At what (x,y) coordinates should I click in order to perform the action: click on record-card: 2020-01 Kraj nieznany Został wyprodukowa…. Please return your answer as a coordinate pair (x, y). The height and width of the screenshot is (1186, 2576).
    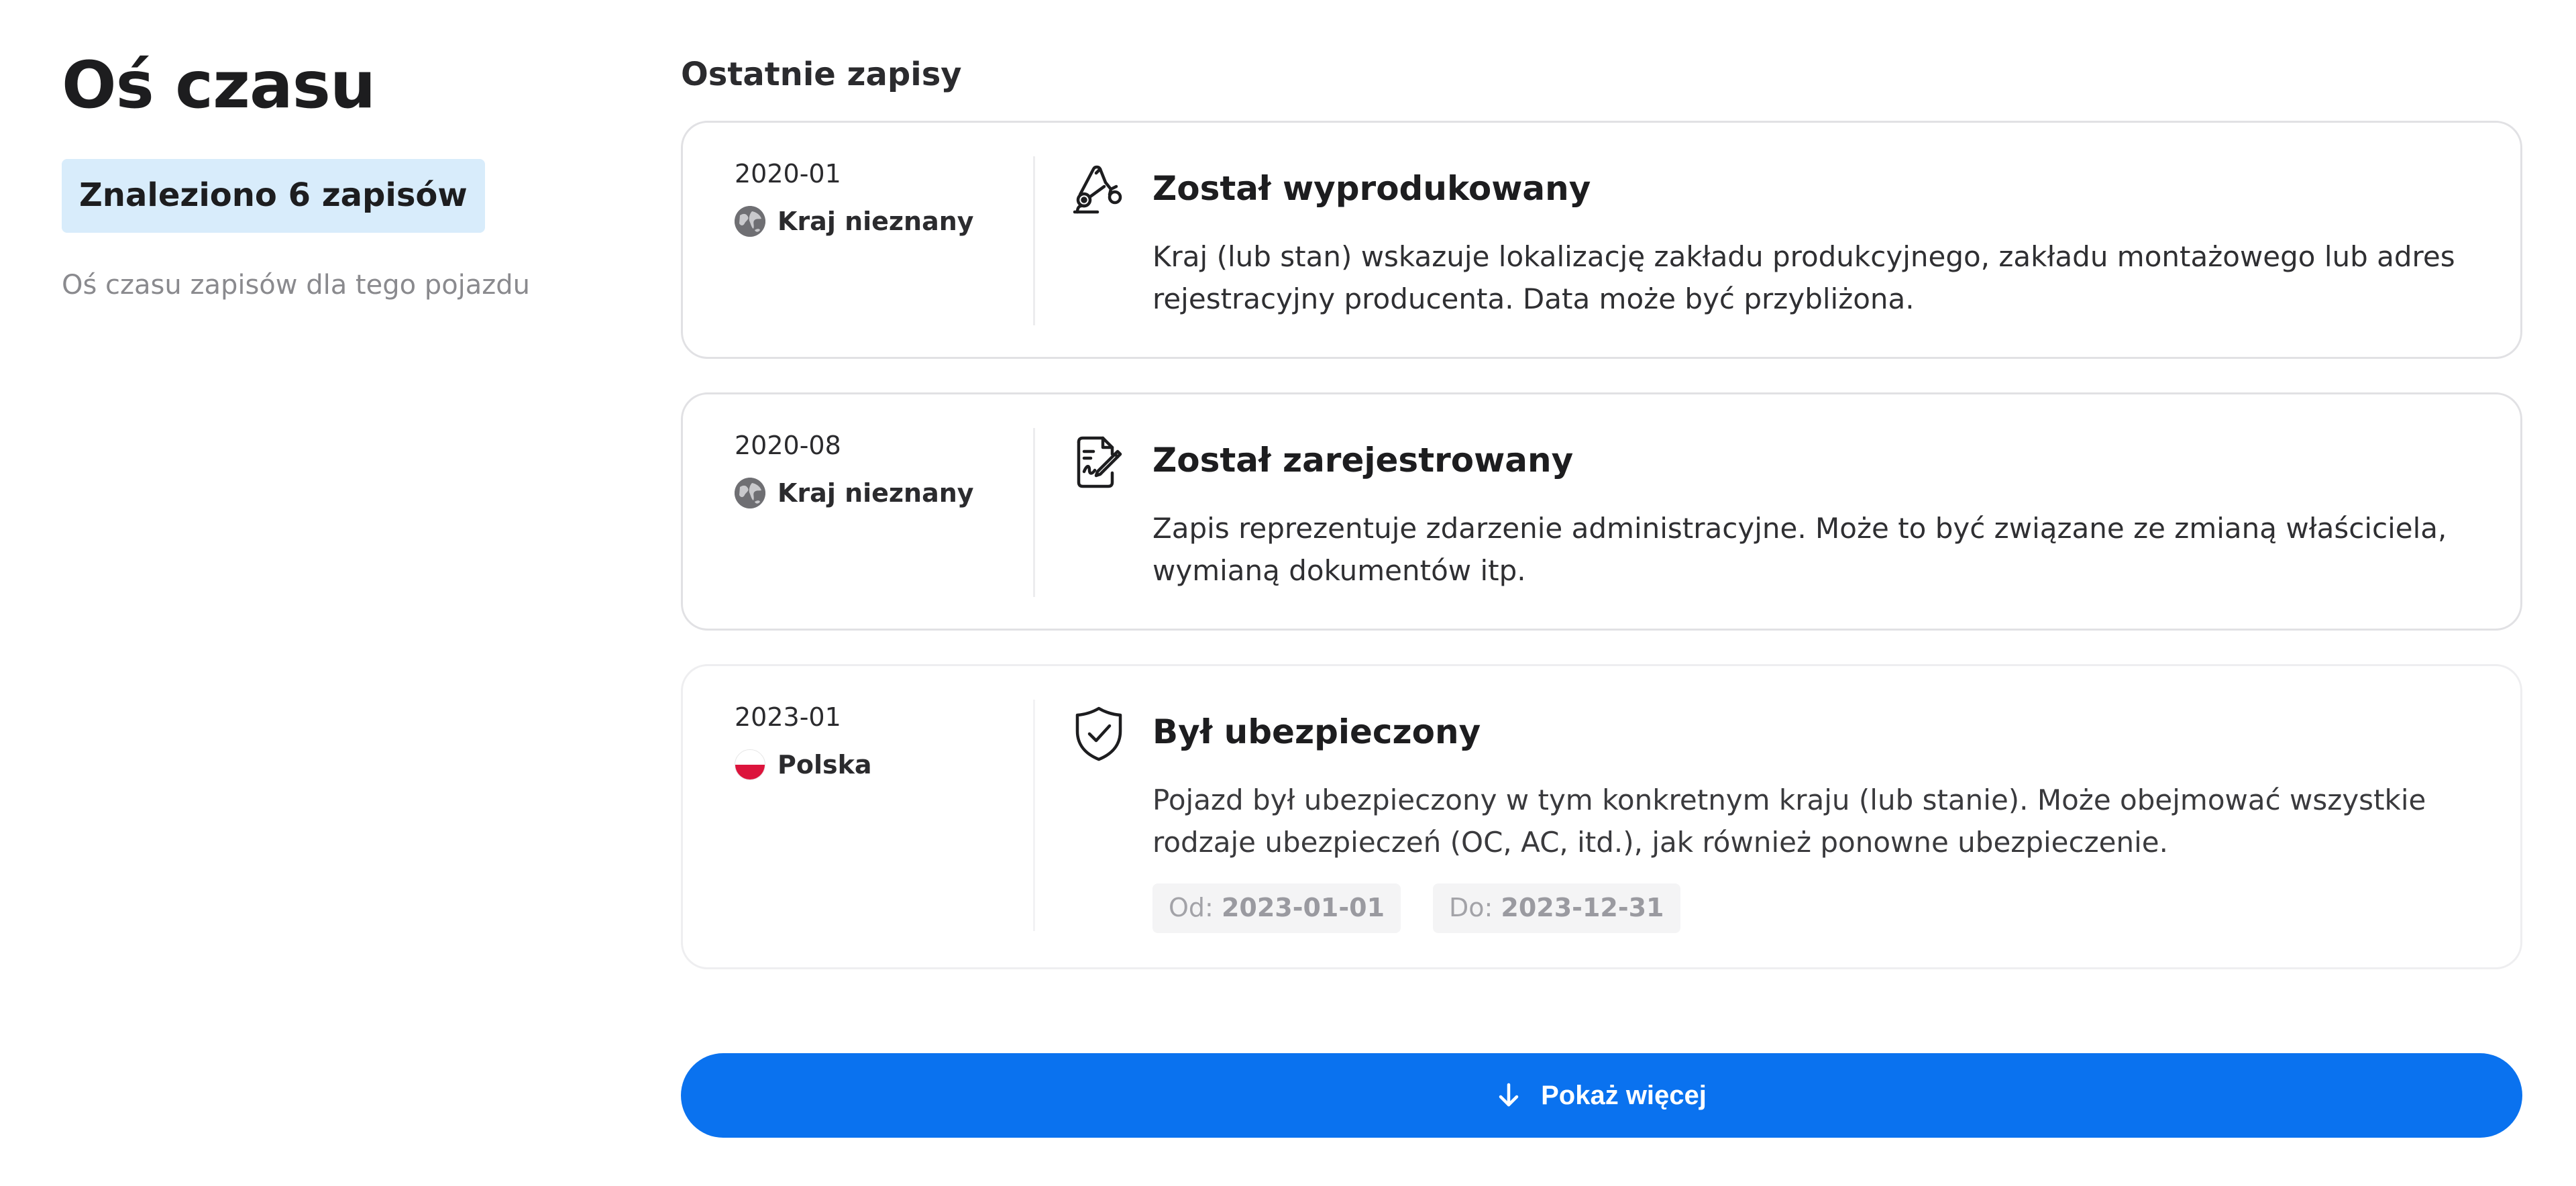
    Looking at the image, I should click on (1601, 240).